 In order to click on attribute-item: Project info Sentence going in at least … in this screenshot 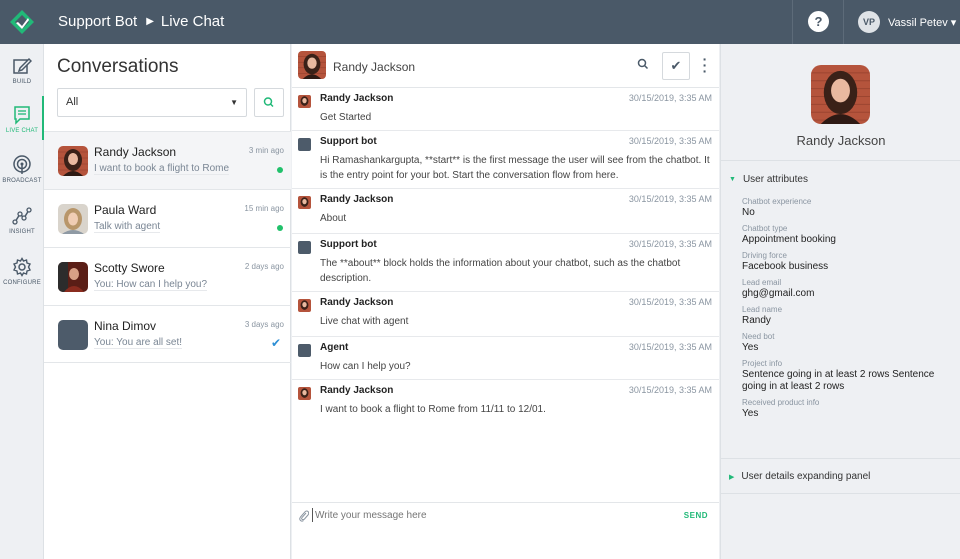, I will do `click(848, 376)`.